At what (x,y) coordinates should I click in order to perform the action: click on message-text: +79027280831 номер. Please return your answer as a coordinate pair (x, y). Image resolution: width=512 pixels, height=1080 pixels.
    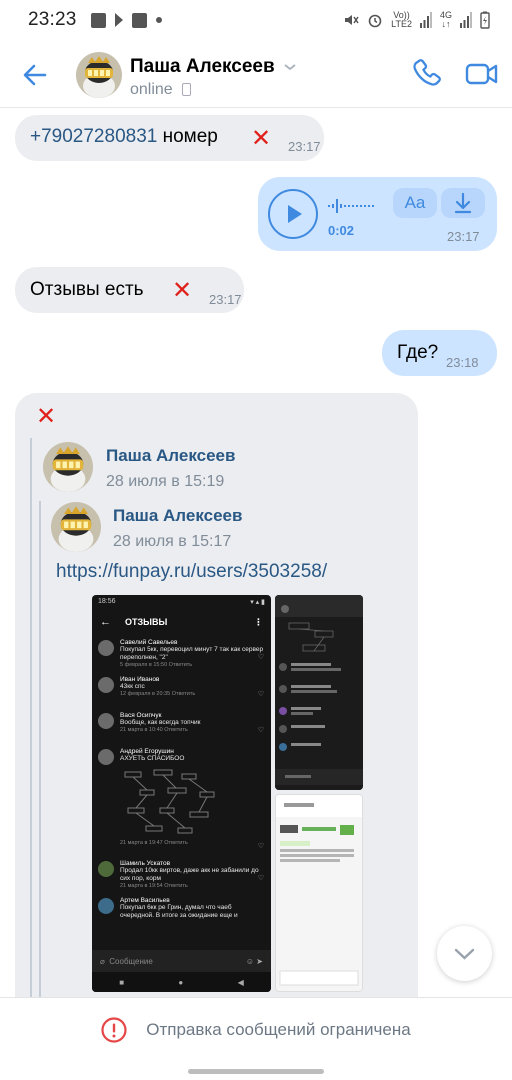
    Looking at the image, I should click on (124, 136).